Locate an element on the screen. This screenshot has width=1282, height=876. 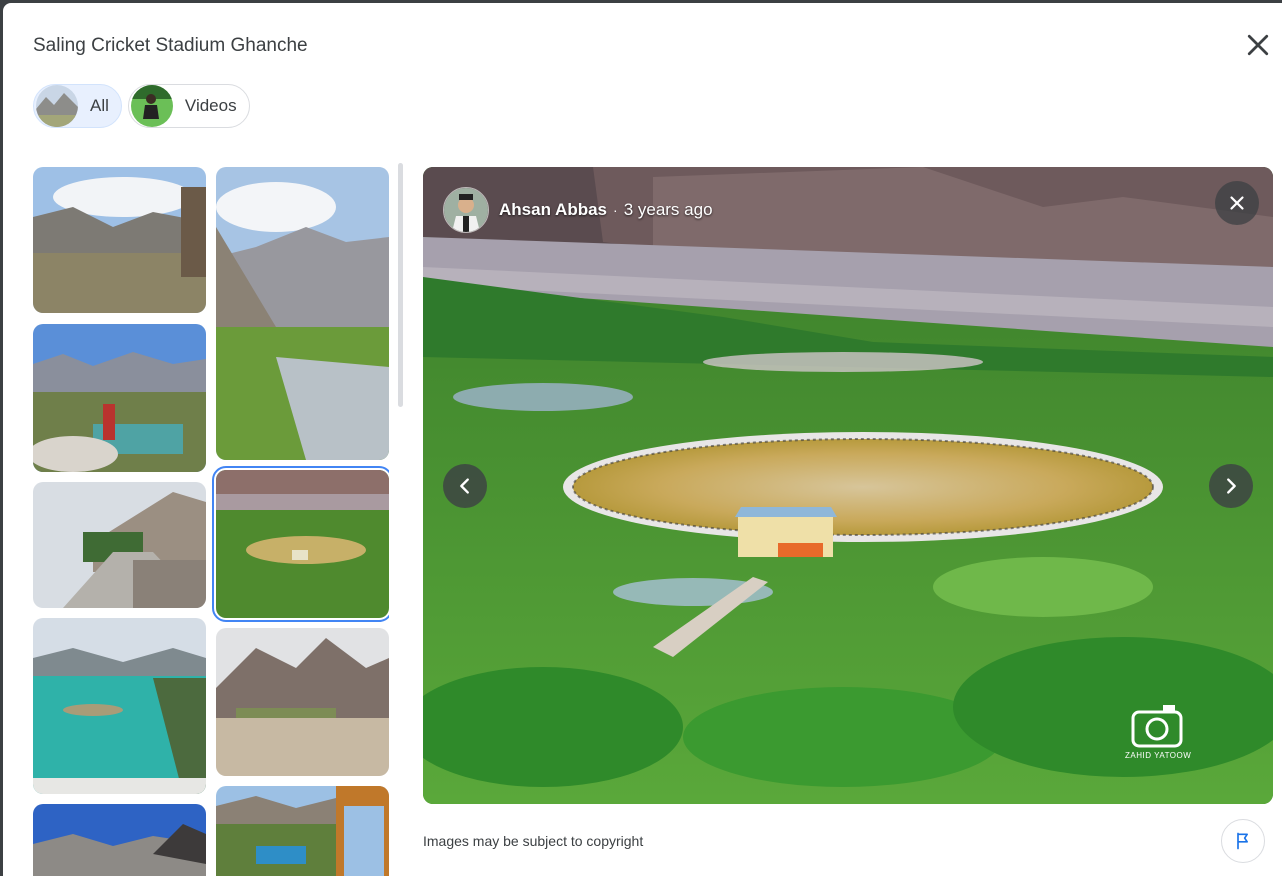
previous-image-button is located at coordinates (465, 486).